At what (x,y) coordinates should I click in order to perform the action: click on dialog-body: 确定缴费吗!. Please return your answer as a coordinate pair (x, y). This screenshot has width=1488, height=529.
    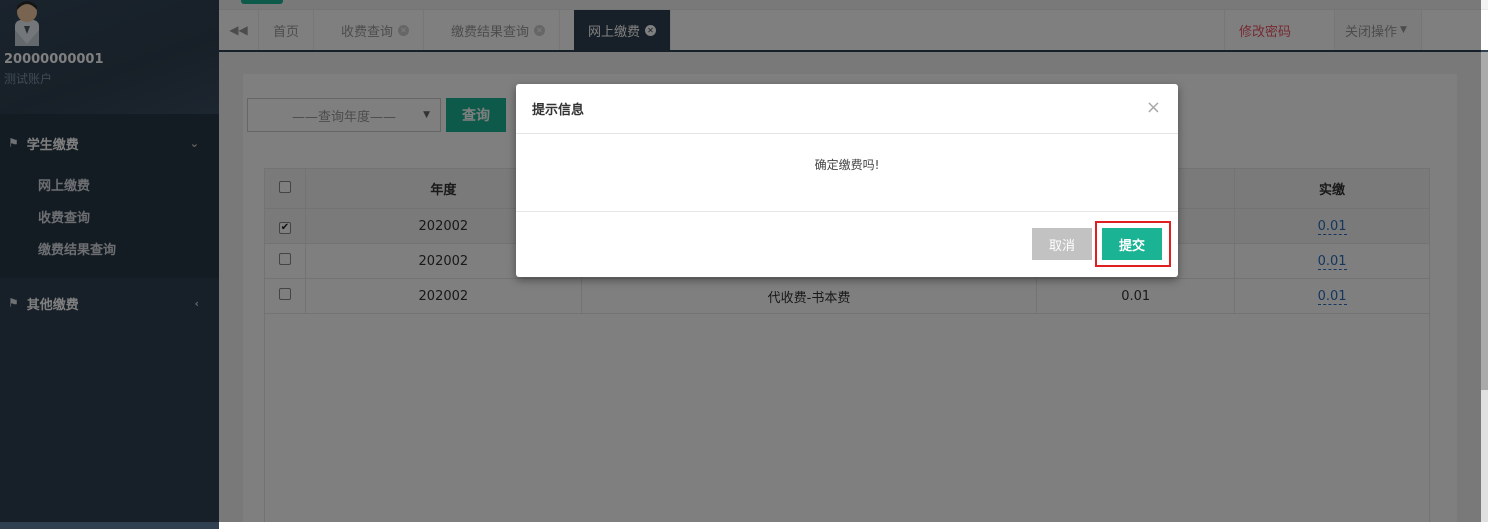
    Looking at the image, I should click on (847, 173).